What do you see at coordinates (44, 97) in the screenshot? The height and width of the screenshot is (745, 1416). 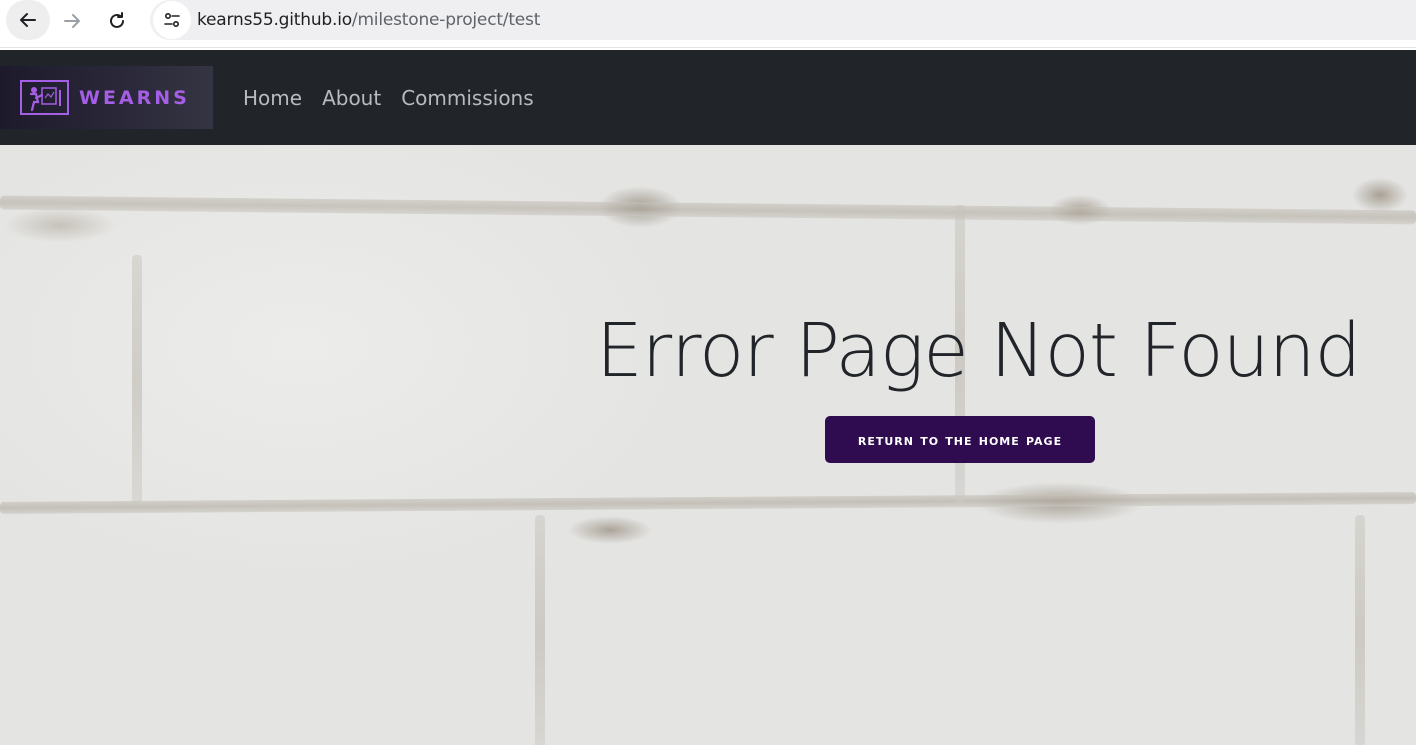 I see `brand-logo-icon` at bounding box center [44, 97].